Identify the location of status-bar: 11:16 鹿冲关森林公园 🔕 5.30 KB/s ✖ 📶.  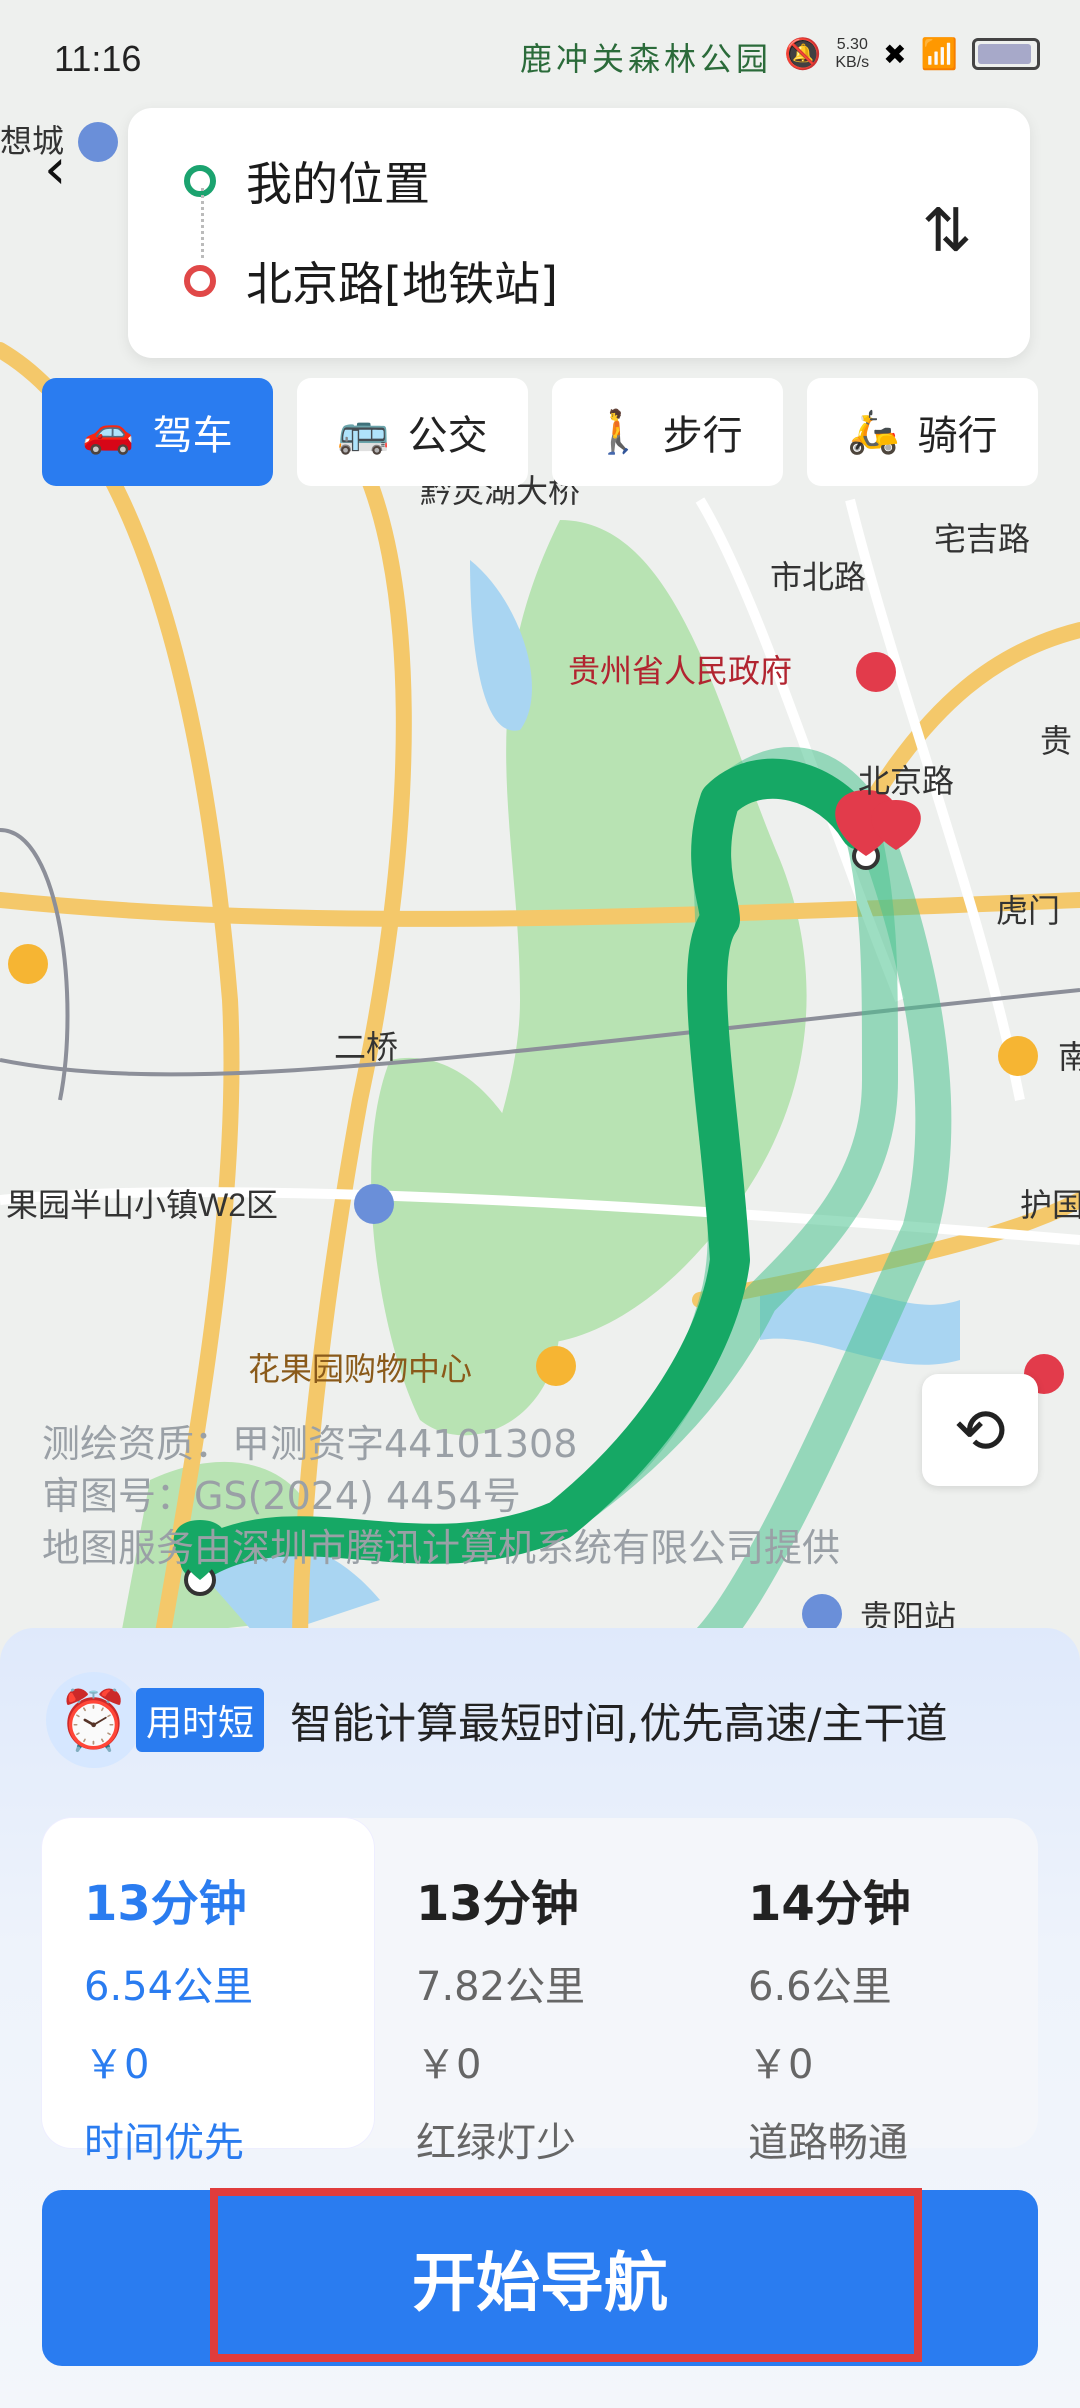
(540, 60).